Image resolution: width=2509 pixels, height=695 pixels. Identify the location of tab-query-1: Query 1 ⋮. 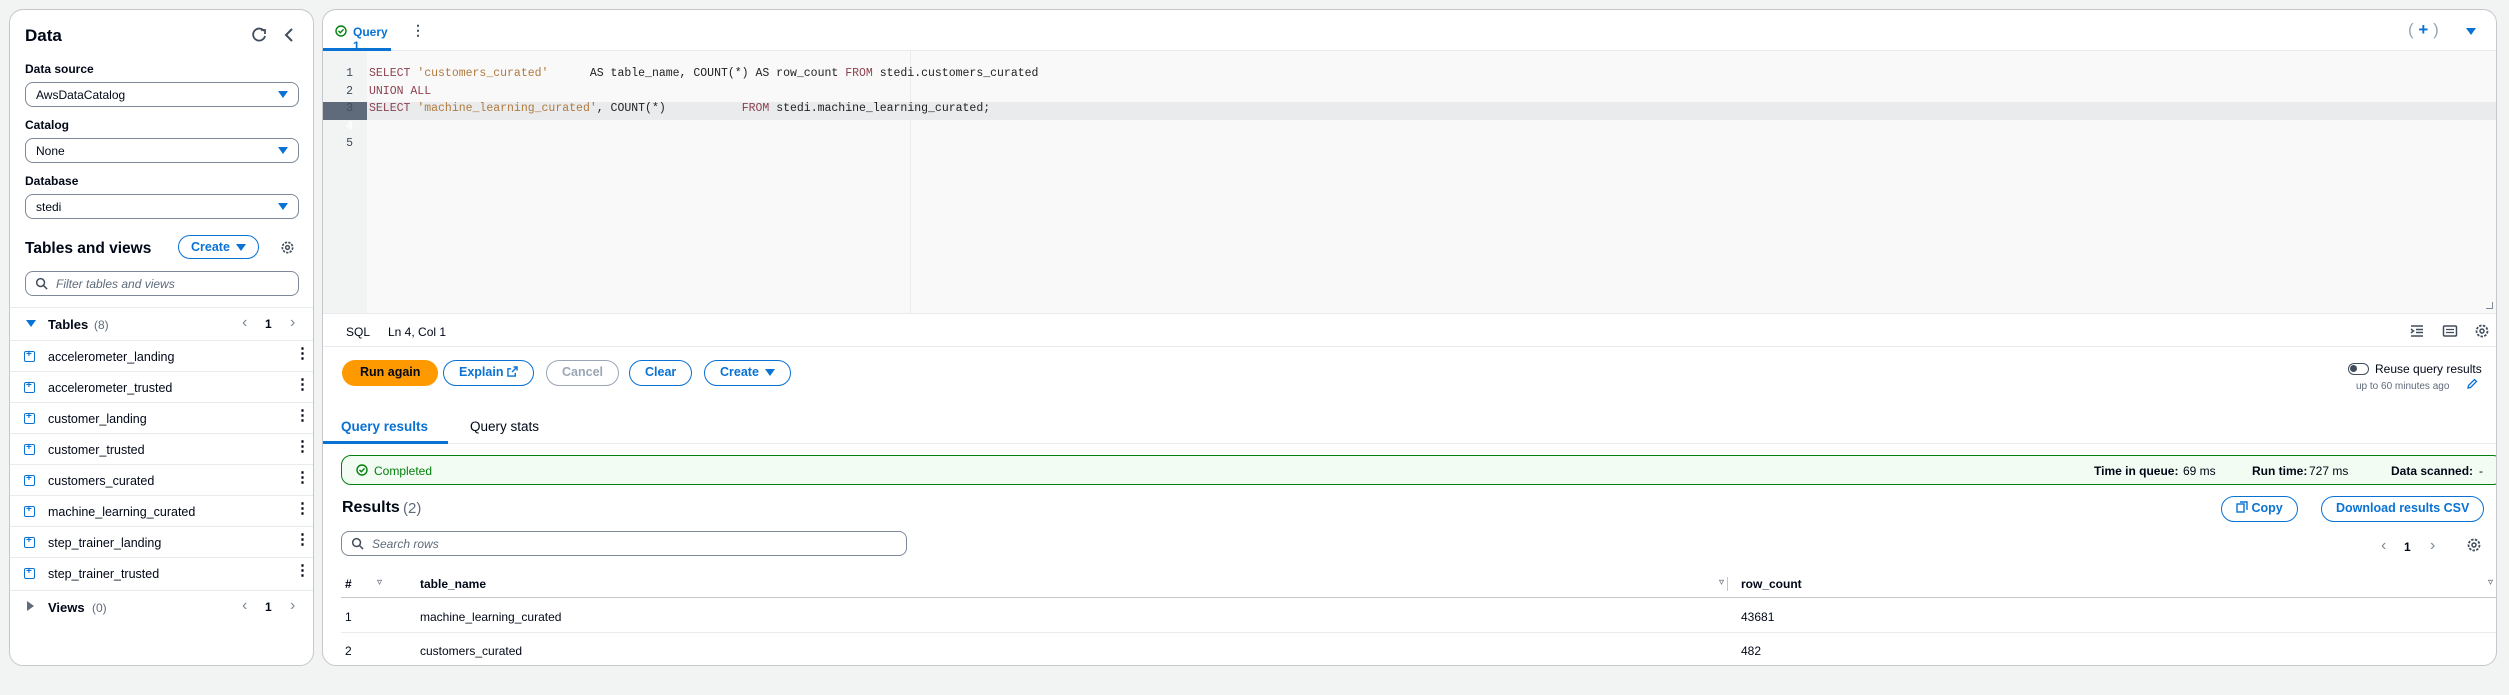
(374, 31).